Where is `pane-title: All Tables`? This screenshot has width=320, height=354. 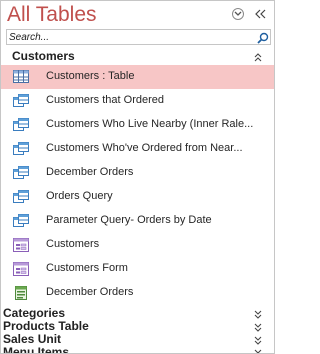 pane-title: All Tables is located at coordinates (52, 15).